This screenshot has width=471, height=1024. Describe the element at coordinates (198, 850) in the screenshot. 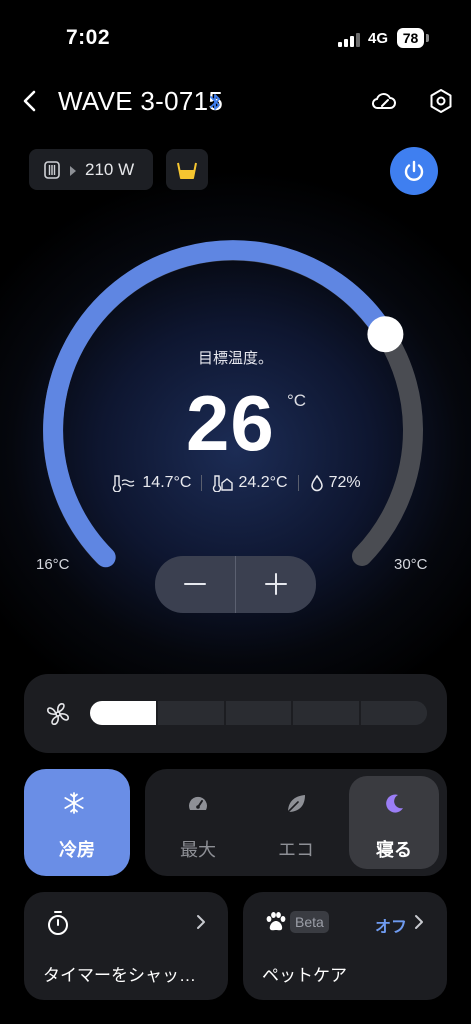

I see `mode-max-label: 最大` at that location.